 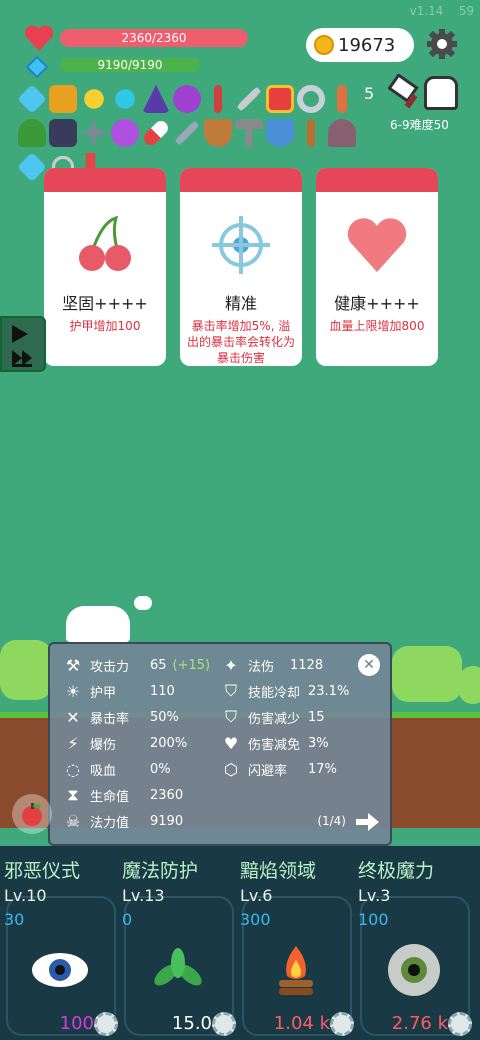 What do you see at coordinates (342, 133) in the screenshot?
I see `tombstone-icon` at bounding box center [342, 133].